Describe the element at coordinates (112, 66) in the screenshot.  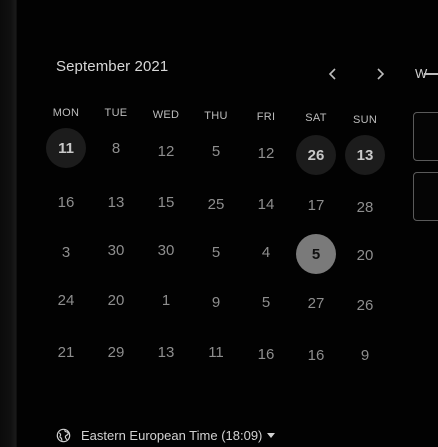
I see `month-title: September 2021` at that location.